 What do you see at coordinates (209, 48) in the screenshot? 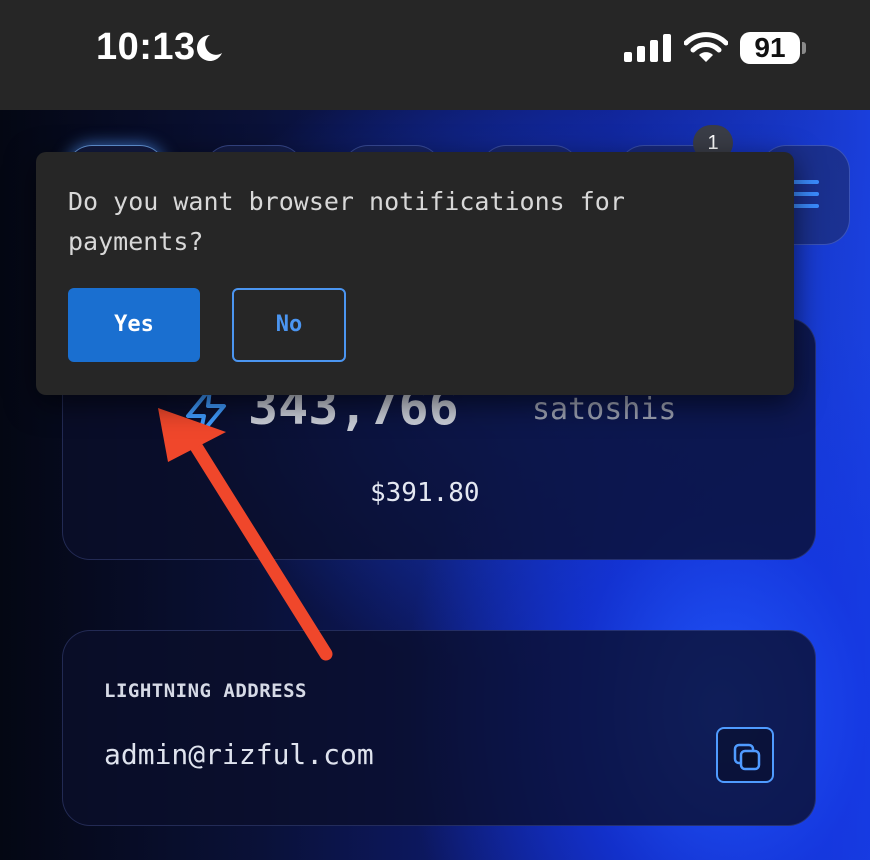
I see `moon-icon` at bounding box center [209, 48].